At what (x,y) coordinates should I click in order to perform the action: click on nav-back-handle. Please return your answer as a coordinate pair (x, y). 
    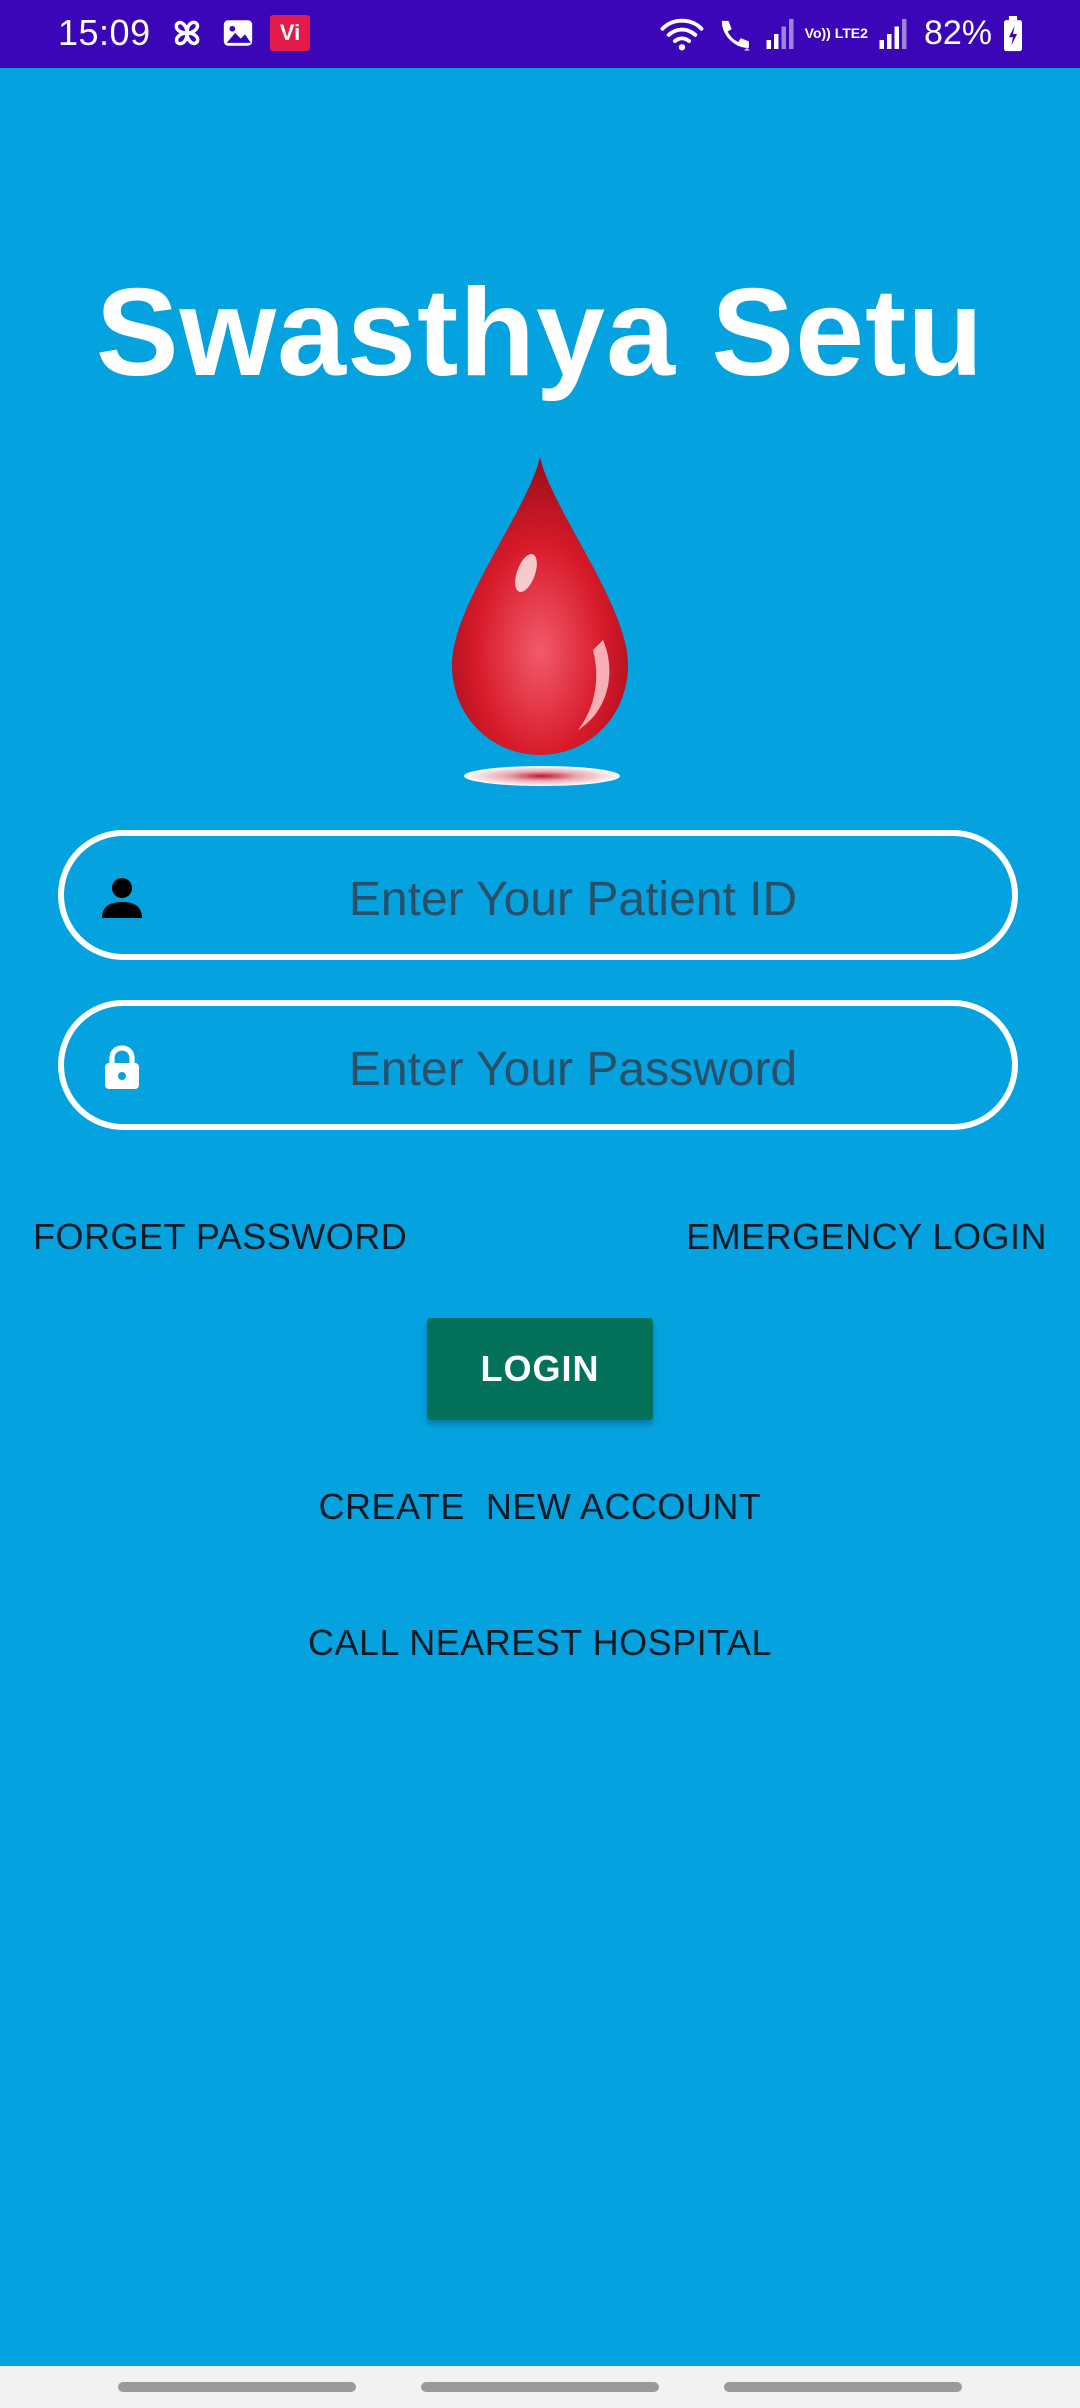
    Looking at the image, I should click on (843, 2387).